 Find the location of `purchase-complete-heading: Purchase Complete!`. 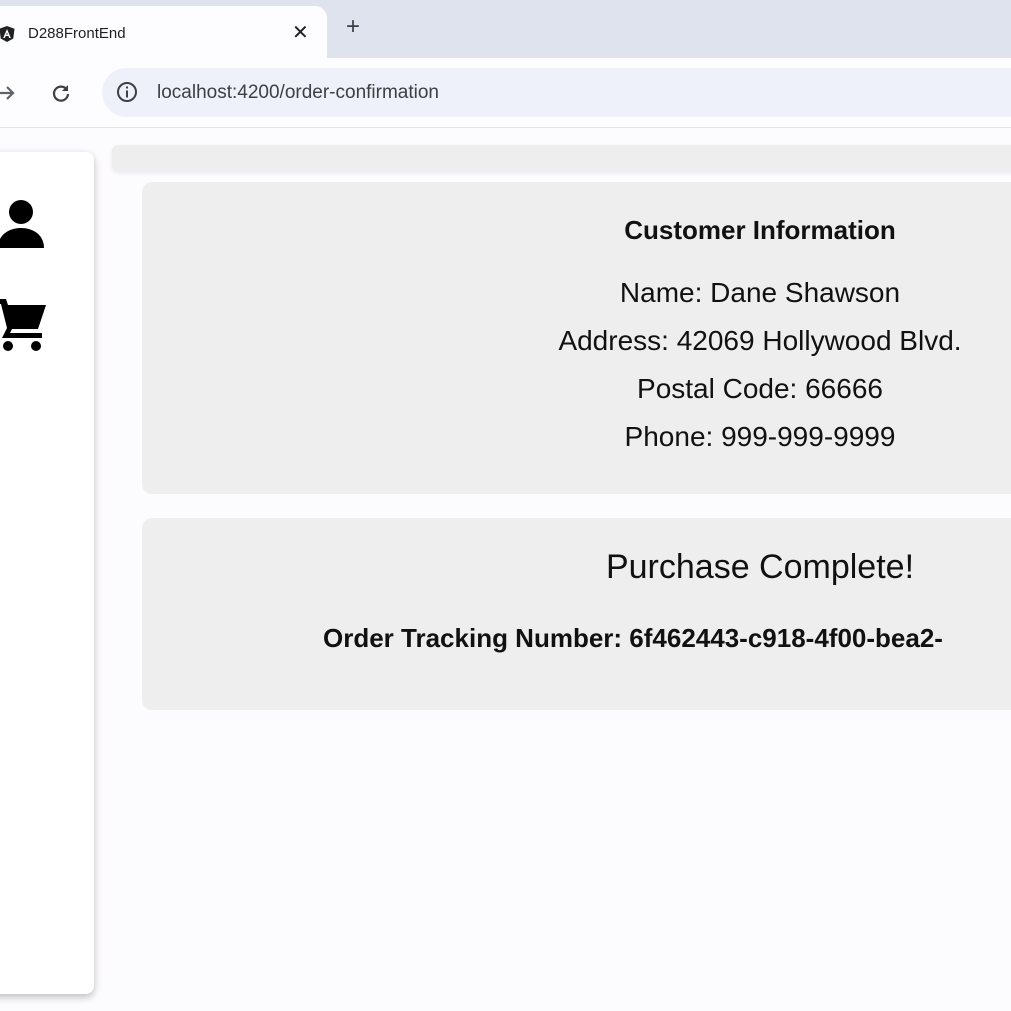

purchase-complete-heading: Purchase Complete! is located at coordinates (760, 567).